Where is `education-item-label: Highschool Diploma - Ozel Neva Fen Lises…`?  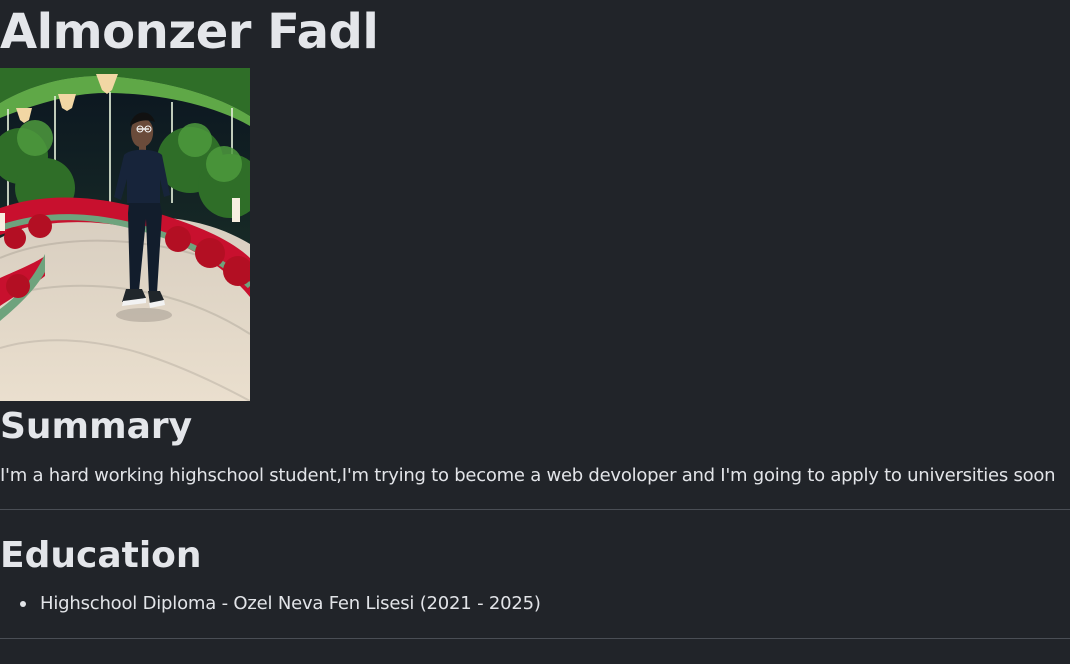
education-item-label: Highschool Diploma - Ozel Neva Fen Lises… is located at coordinates (290, 603).